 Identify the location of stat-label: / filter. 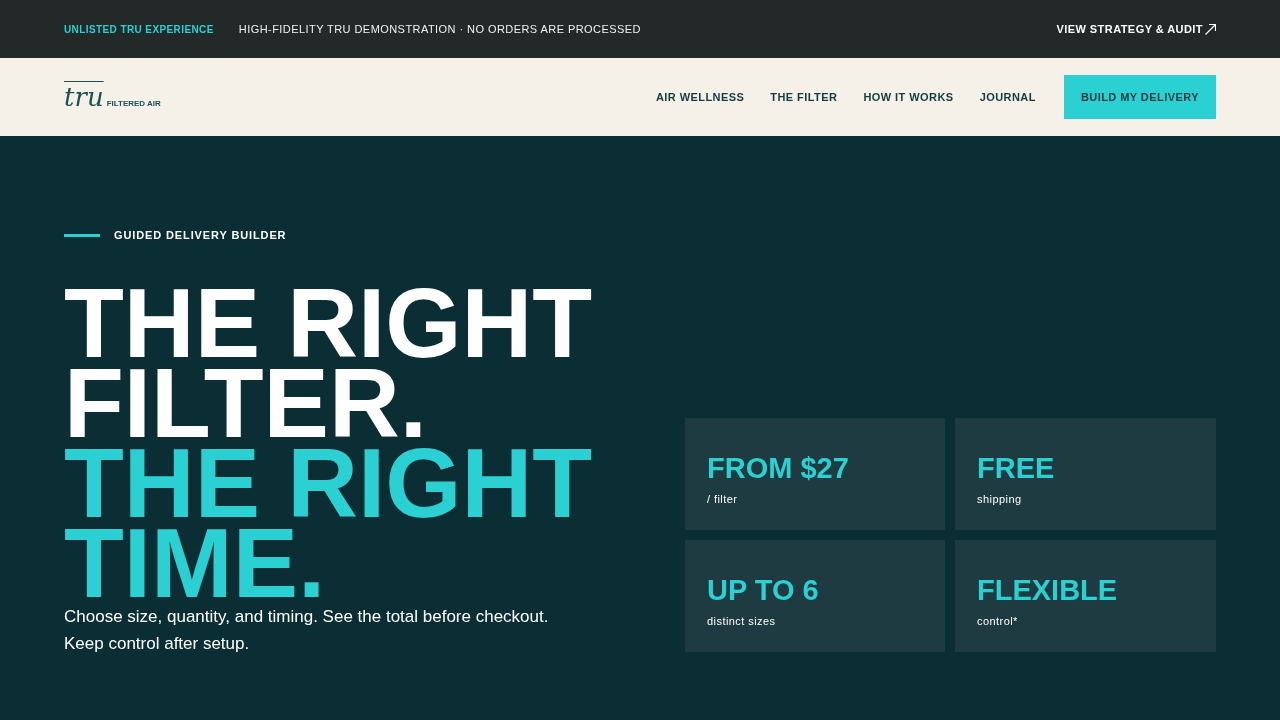
(722, 499).